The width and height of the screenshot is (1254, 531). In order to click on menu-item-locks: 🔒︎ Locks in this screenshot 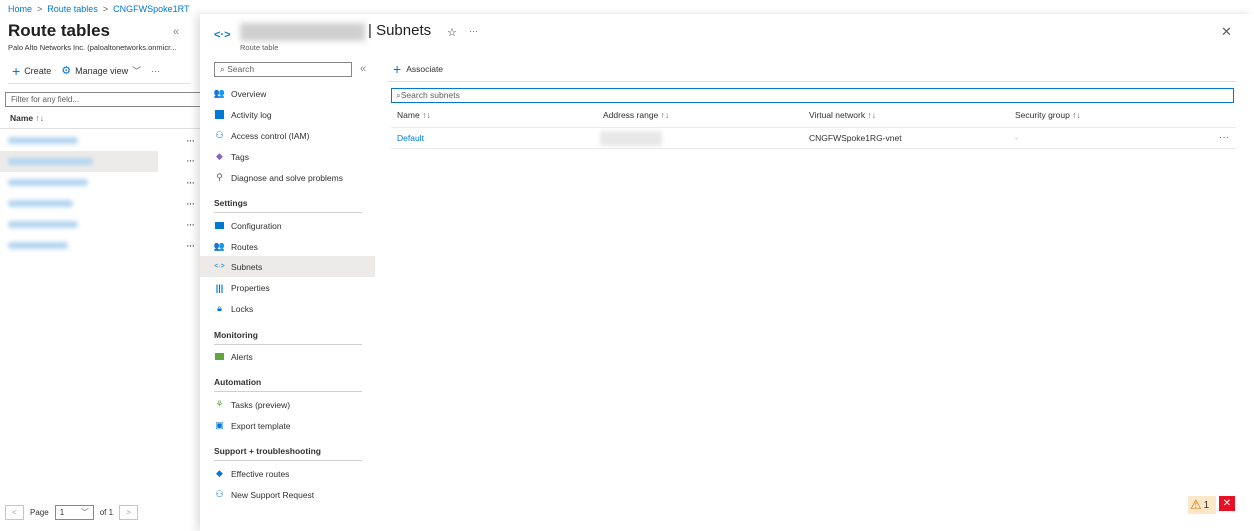, I will do `click(287, 308)`.